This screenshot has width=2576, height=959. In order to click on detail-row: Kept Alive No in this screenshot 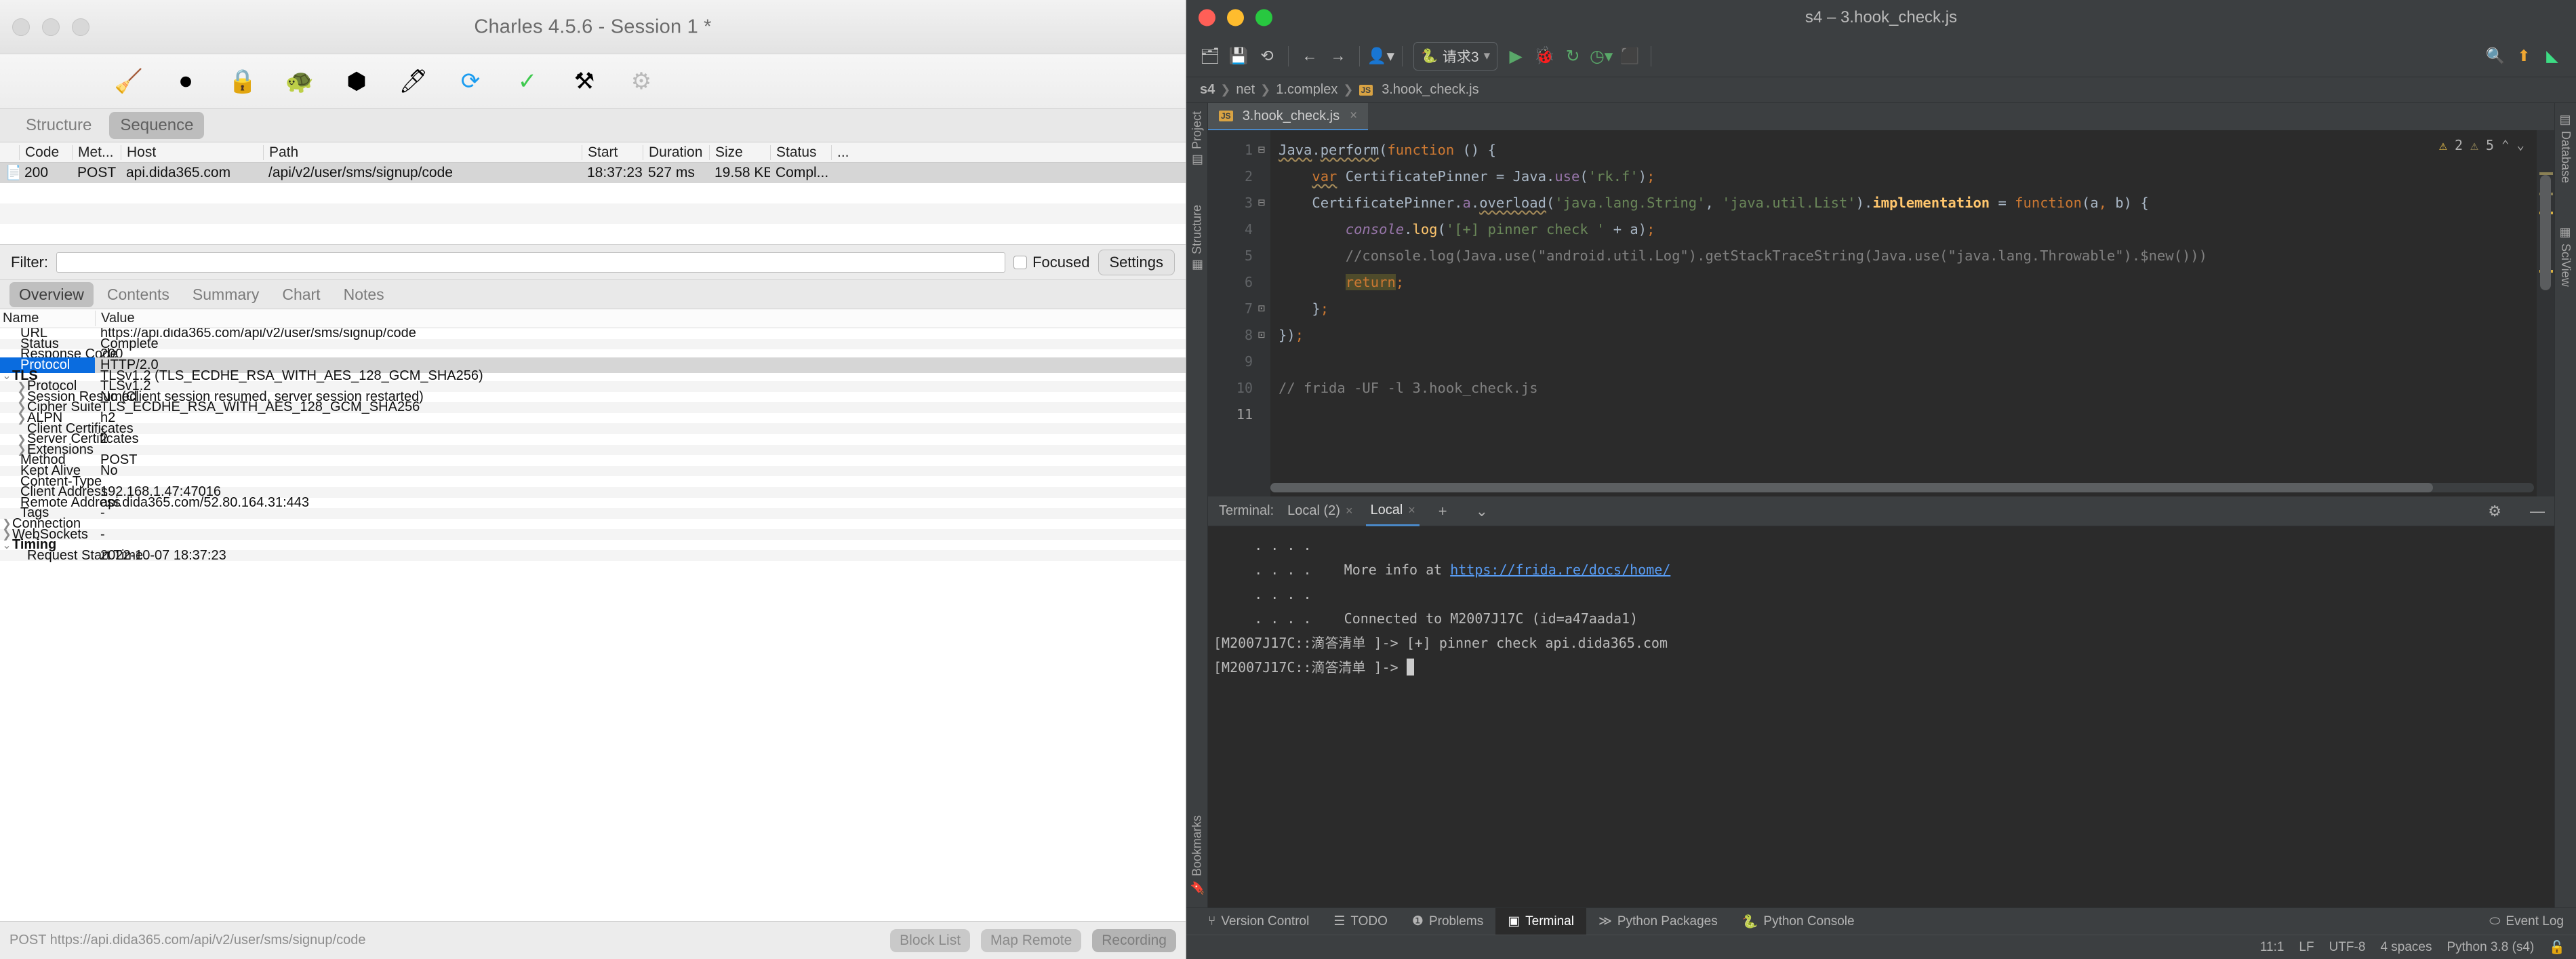, I will do `click(593, 470)`.